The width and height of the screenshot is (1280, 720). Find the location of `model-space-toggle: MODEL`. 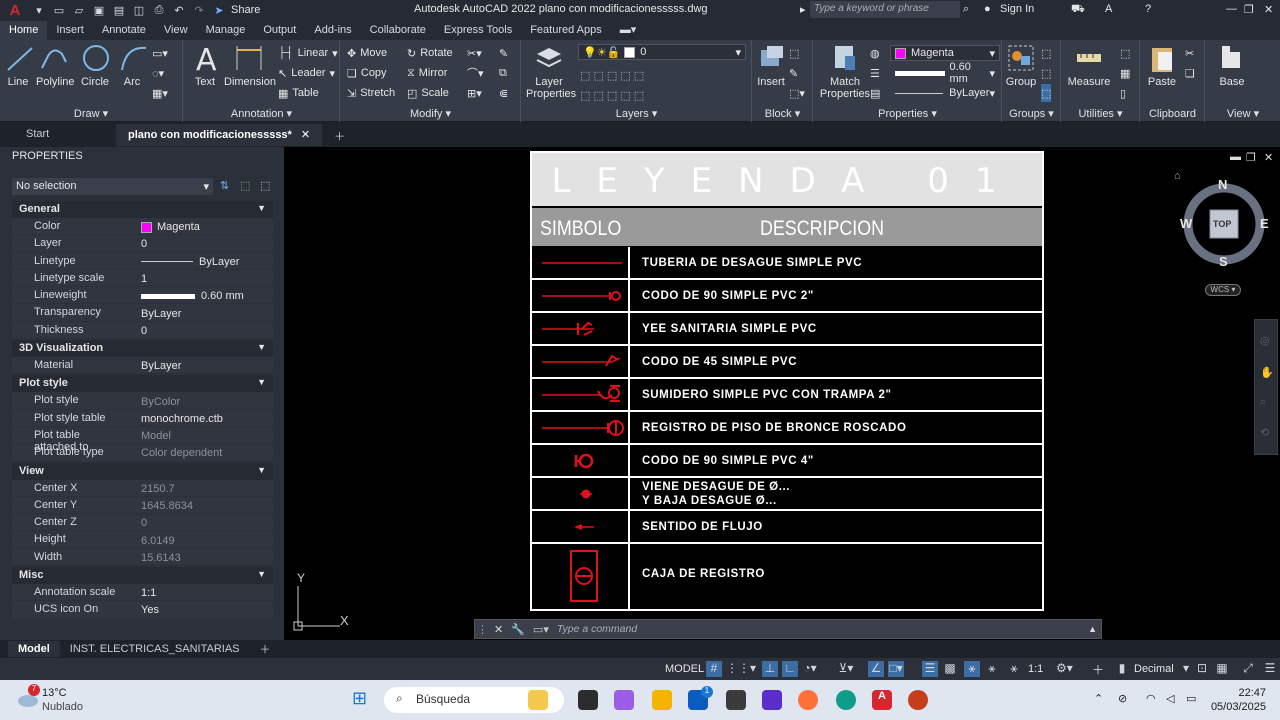

model-space-toggle: MODEL is located at coordinates (684, 669).